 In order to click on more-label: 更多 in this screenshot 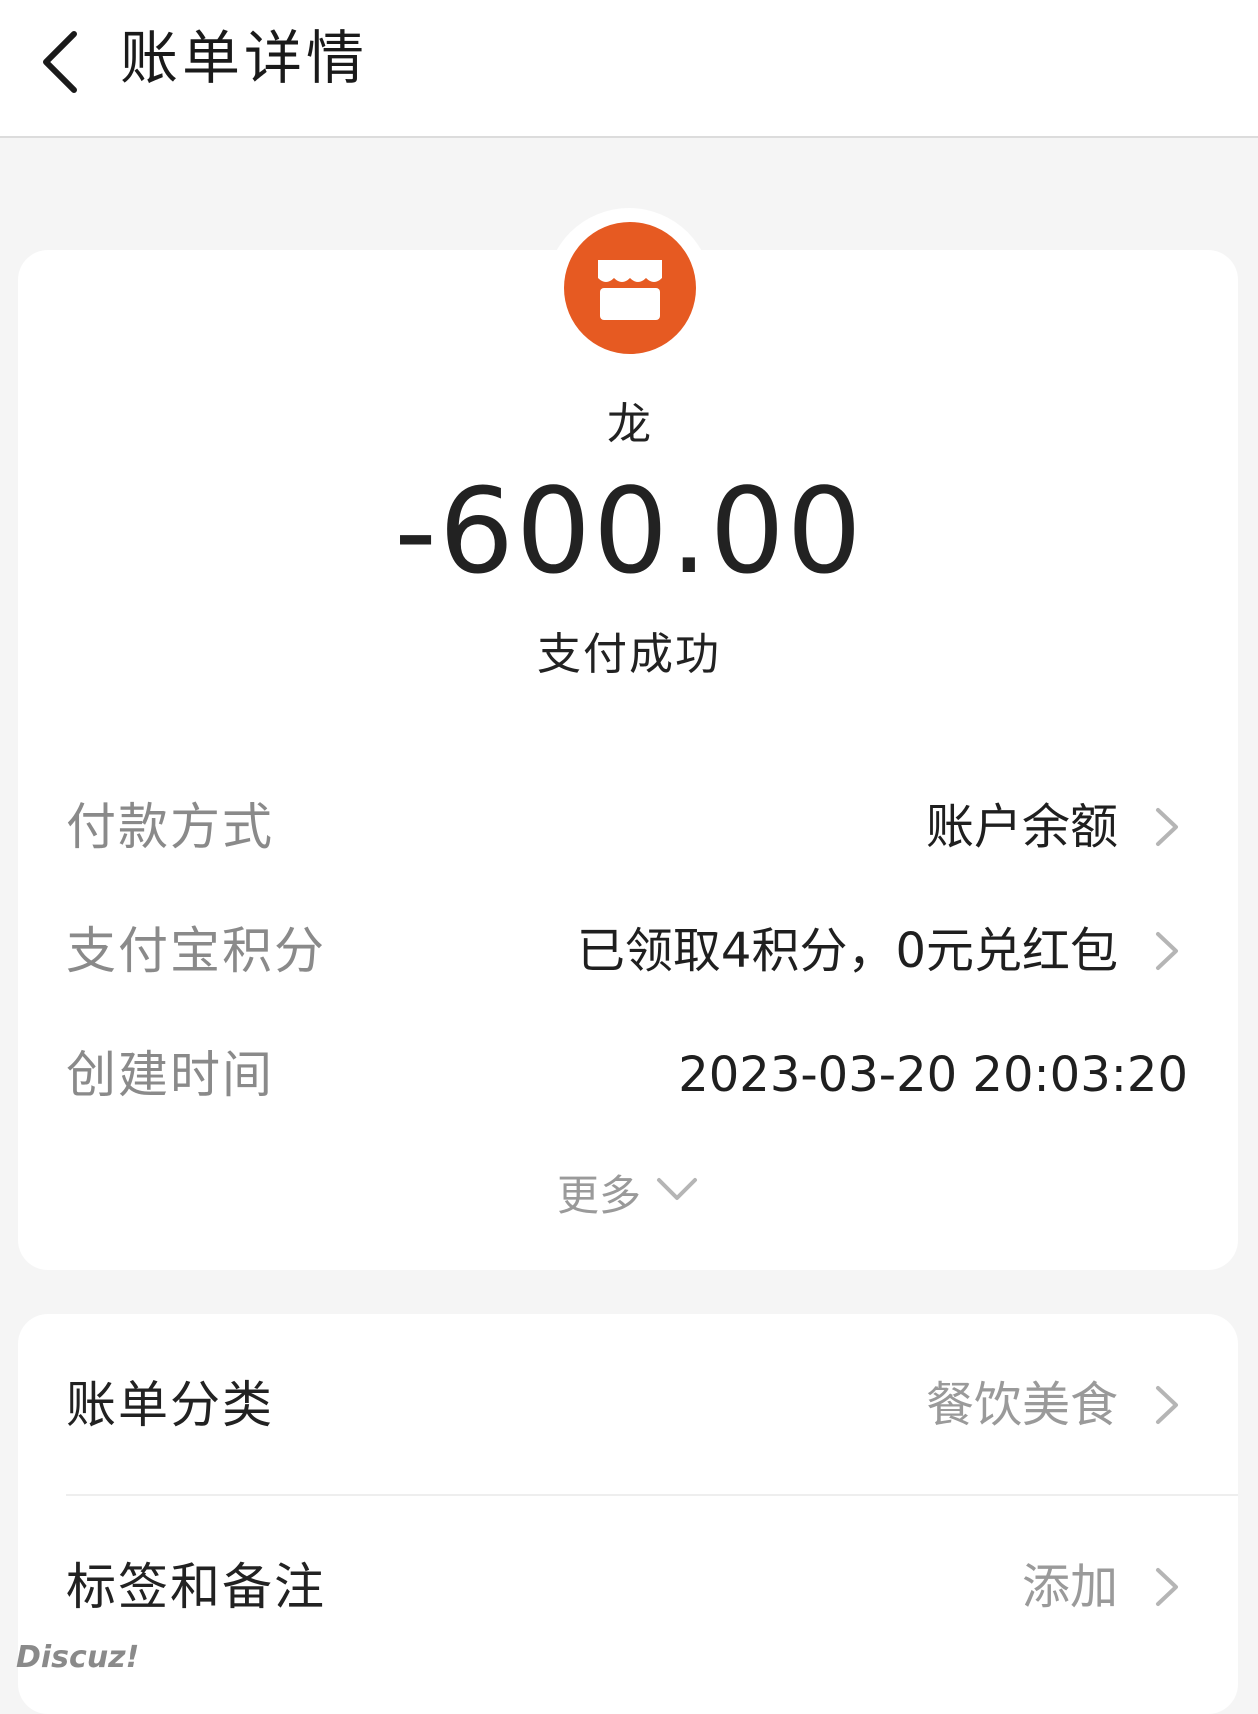, I will do `click(598, 1195)`.